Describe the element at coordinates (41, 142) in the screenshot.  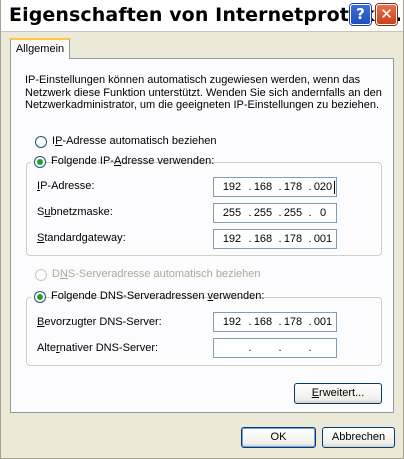
I see `radio-ip-auto` at that location.